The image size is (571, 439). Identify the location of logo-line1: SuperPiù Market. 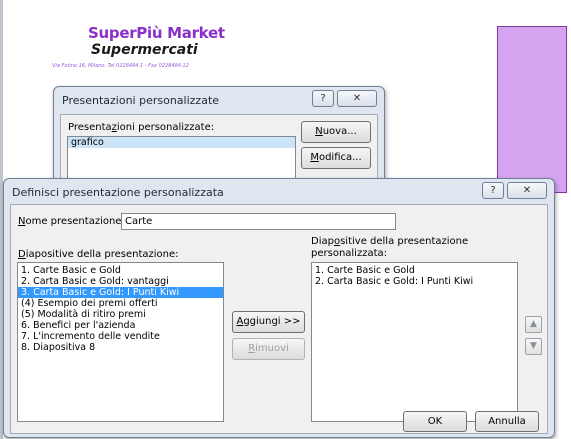
(156, 33).